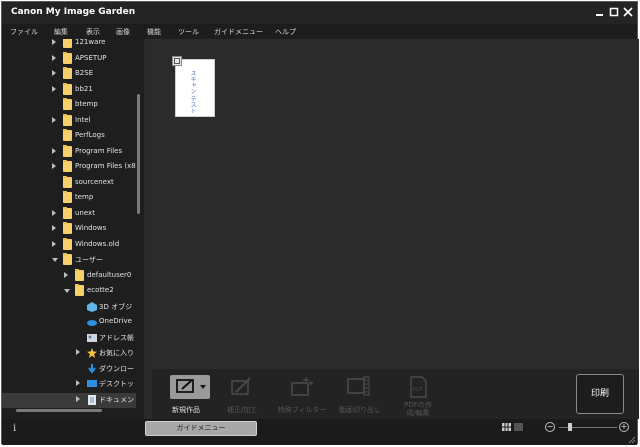  I want to click on tree-item: 121ware, so click(69, 45).